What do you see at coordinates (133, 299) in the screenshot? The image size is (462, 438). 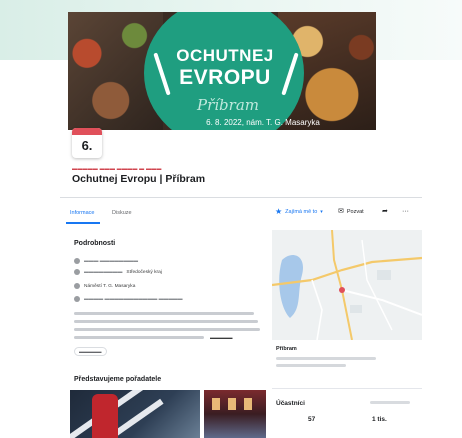 I see `detail-visibility-text: ▬▬▬▬ ▬▬▬▬▬▬▬▬▬▬▬ ▬▬▬▬▬` at bounding box center [133, 299].